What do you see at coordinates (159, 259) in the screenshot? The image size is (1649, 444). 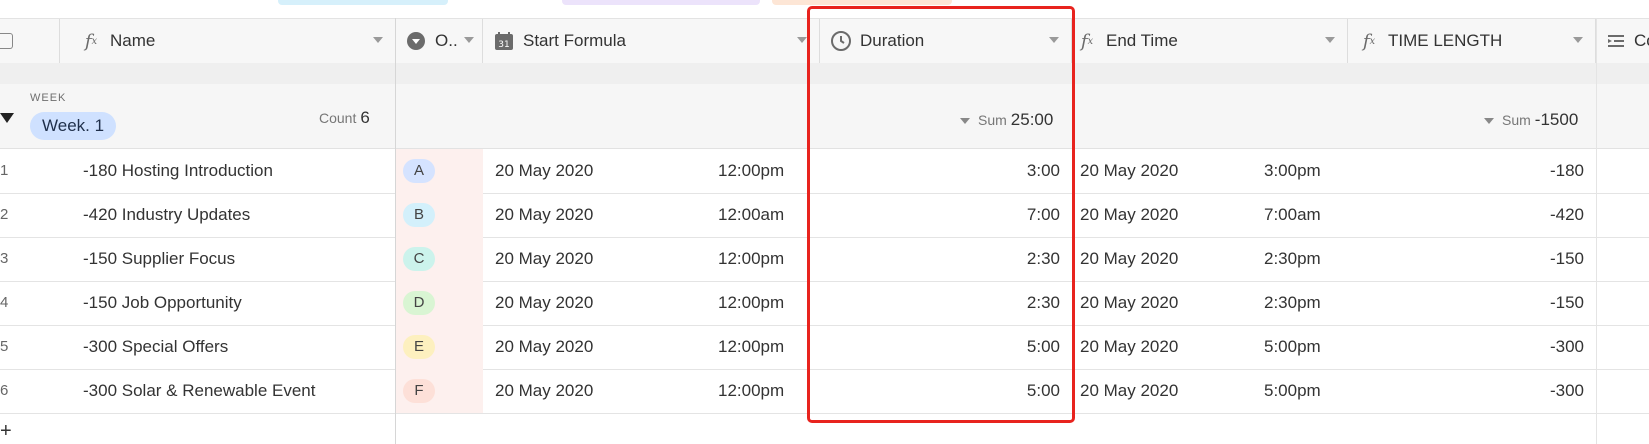 I see `name-cell: -150 Supplier Focus` at bounding box center [159, 259].